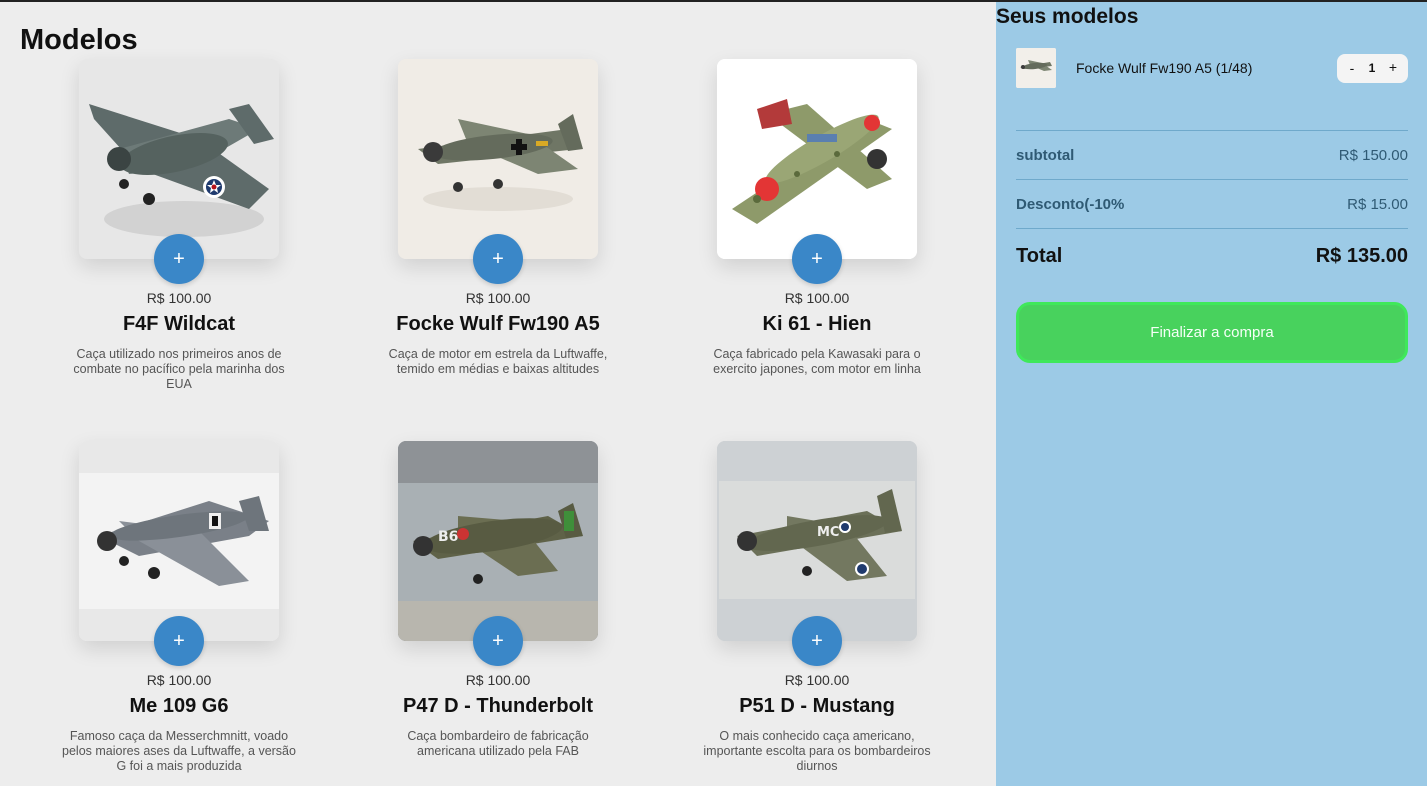 This screenshot has height=786, width=1427. I want to click on total-value: R$ 135.00, so click(1361, 256).